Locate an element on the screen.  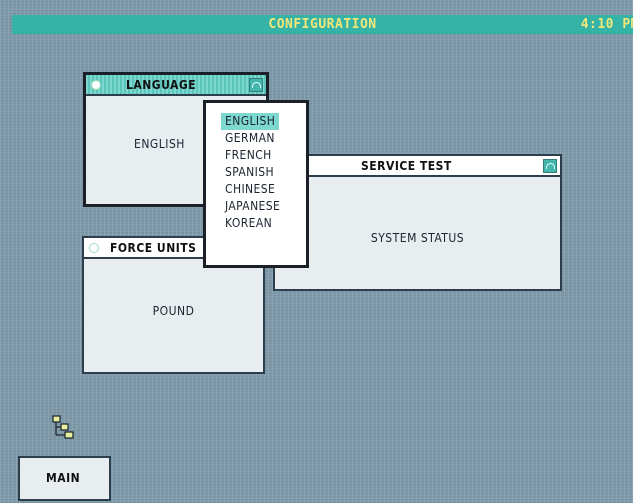
language-option-chinese: CHINESE is located at coordinates (263, 189).